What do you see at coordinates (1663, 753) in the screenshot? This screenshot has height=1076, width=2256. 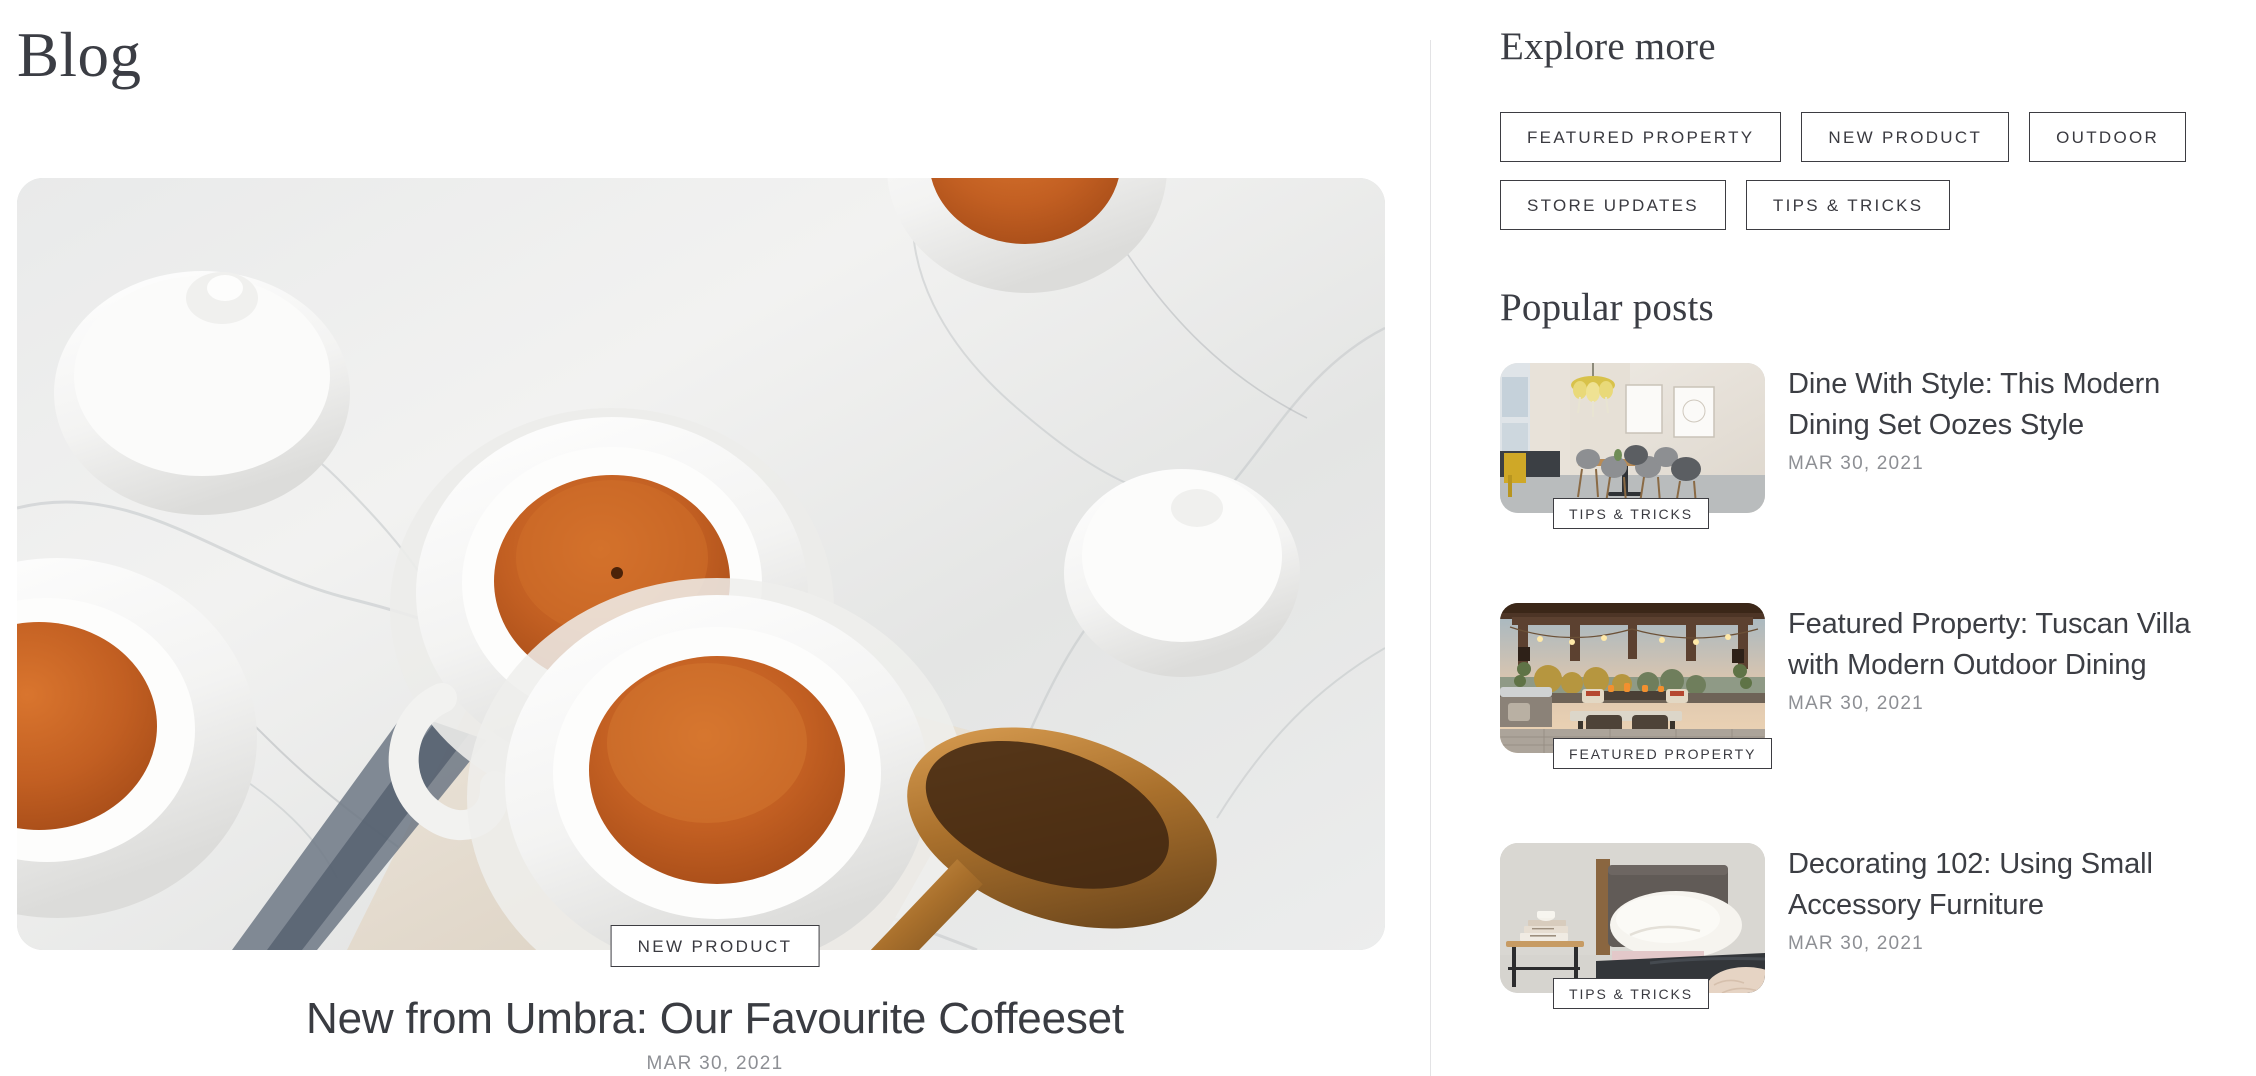 I see `post-tag-badge: FEATURED PROPERTY` at bounding box center [1663, 753].